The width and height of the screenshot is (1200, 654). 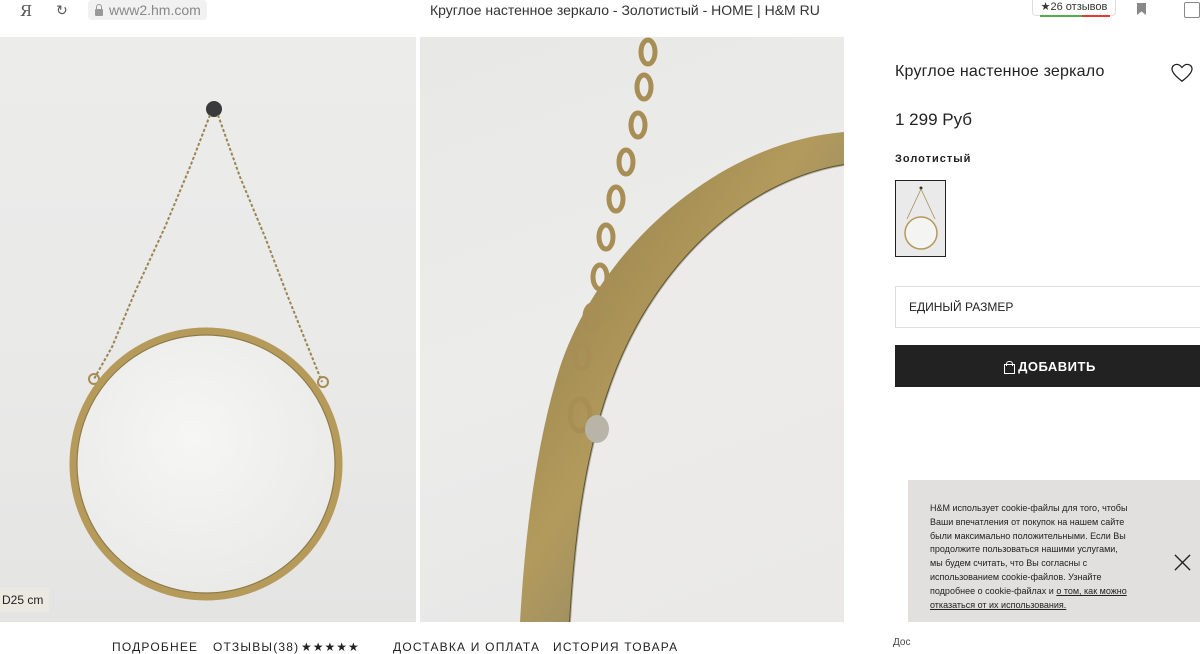 What do you see at coordinates (1000, 71) in the screenshot?
I see `product-title: Круглое настенное зеркало` at bounding box center [1000, 71].